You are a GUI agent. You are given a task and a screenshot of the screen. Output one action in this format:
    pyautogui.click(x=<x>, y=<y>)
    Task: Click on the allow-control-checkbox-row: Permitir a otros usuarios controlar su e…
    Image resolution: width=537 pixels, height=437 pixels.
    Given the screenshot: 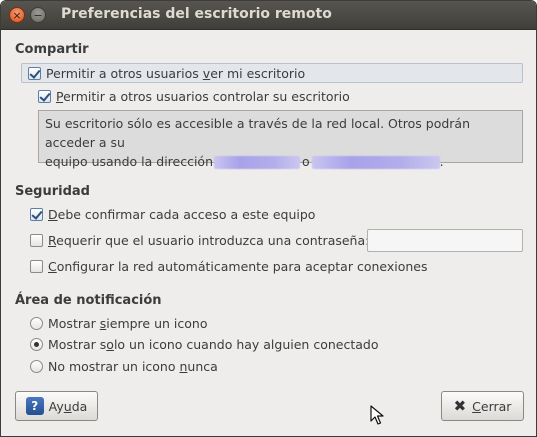 What is the action you would take?
    pyautogui.click(x=194, y=96)
    